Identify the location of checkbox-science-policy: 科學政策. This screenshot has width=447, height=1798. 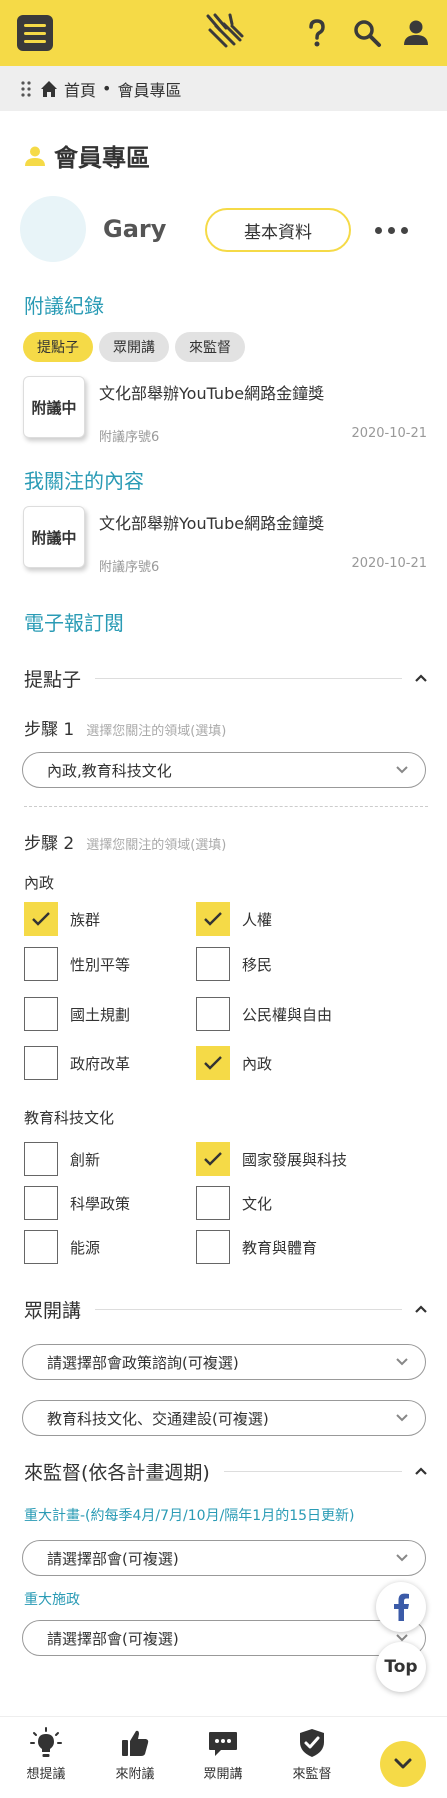
(77, 1203).